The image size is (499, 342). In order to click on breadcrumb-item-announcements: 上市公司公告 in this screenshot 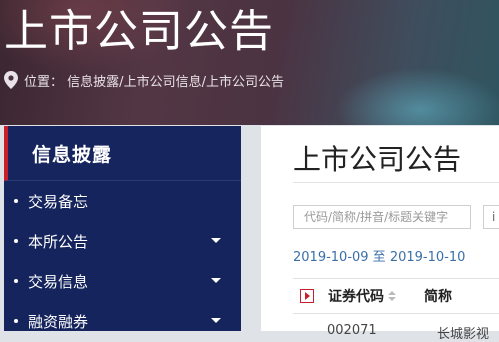, I will do `click(245, 82)`.